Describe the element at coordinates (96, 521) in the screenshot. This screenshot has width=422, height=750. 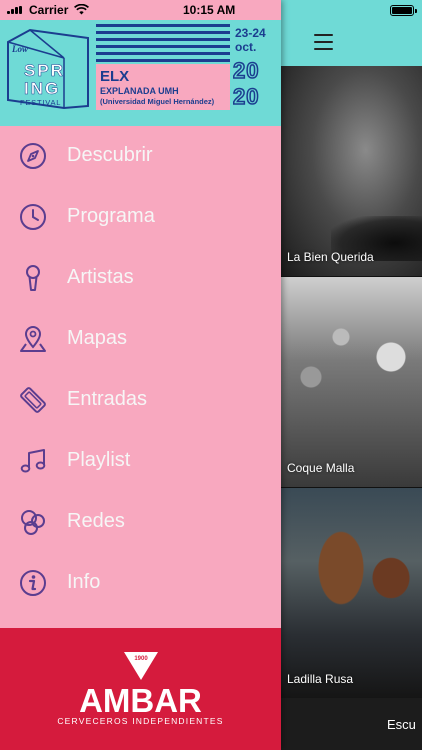
I see `menu-label: Redes` at that location.